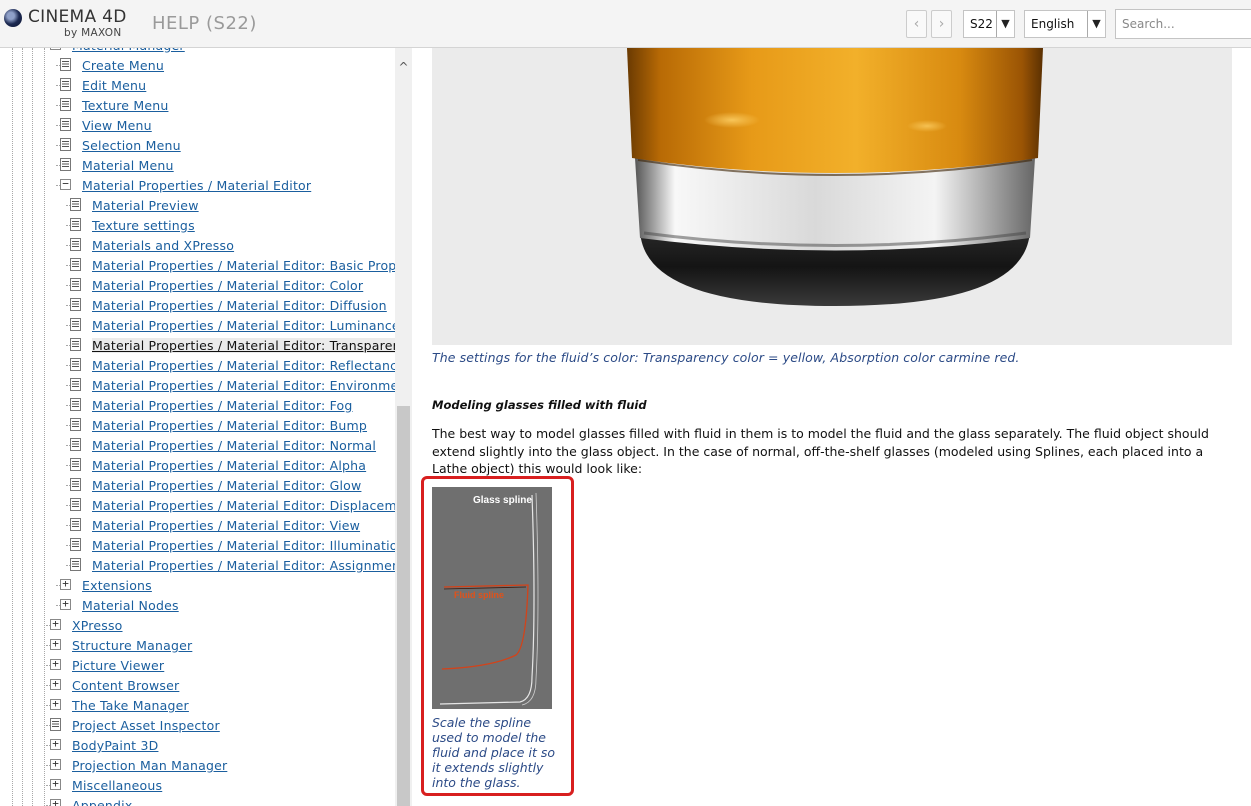  What do you see at coordinates (981, 24) in the screenshot?
I see `version-select-value: S22` at bounding box center [981, 24].